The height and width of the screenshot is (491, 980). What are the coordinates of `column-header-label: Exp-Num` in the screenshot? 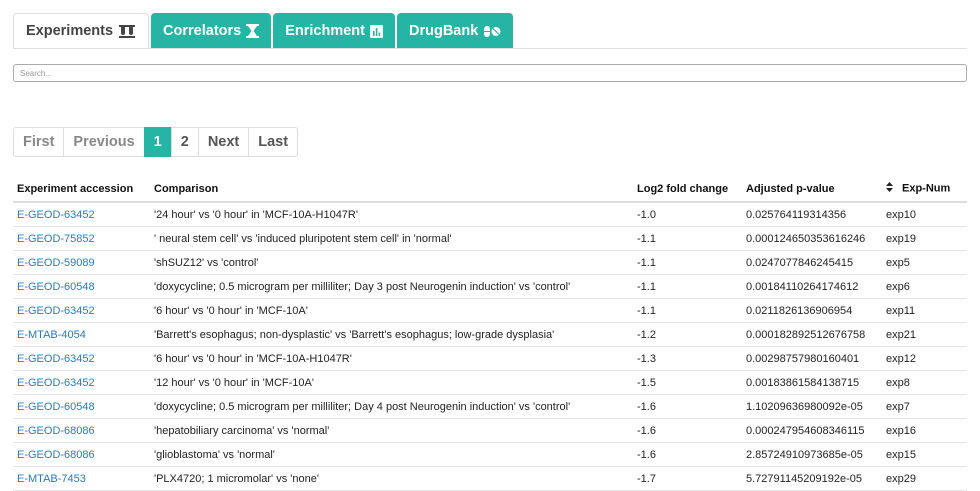 It's located at (926, 188).